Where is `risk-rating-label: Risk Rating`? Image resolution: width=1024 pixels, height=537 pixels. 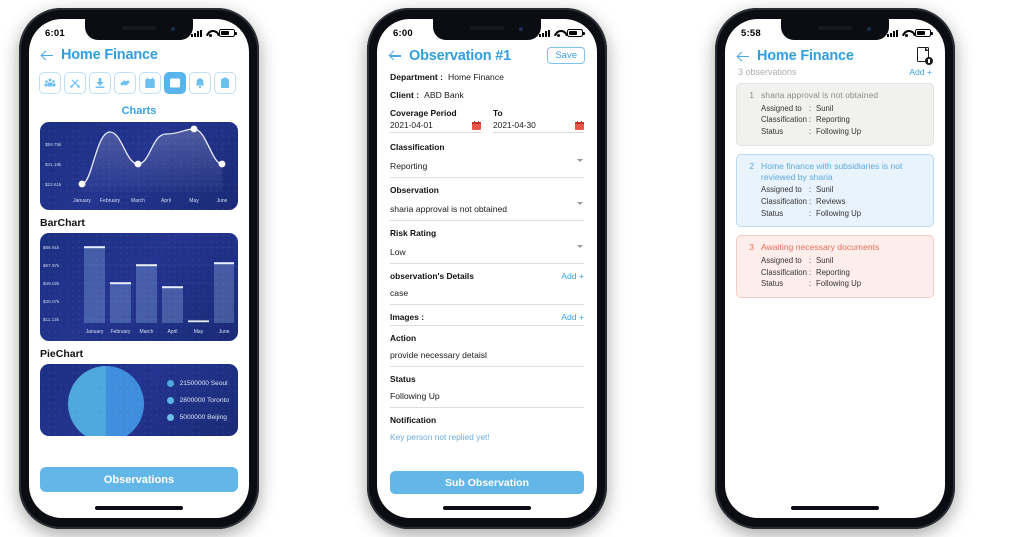 risk-rating-label: Risk Rating is located at coordinates (413, 233).